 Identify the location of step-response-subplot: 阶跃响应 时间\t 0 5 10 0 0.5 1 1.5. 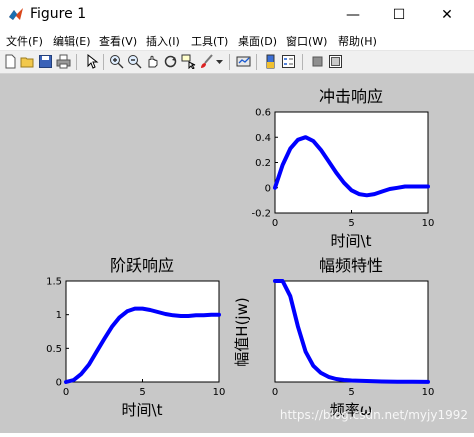
(135, 337).